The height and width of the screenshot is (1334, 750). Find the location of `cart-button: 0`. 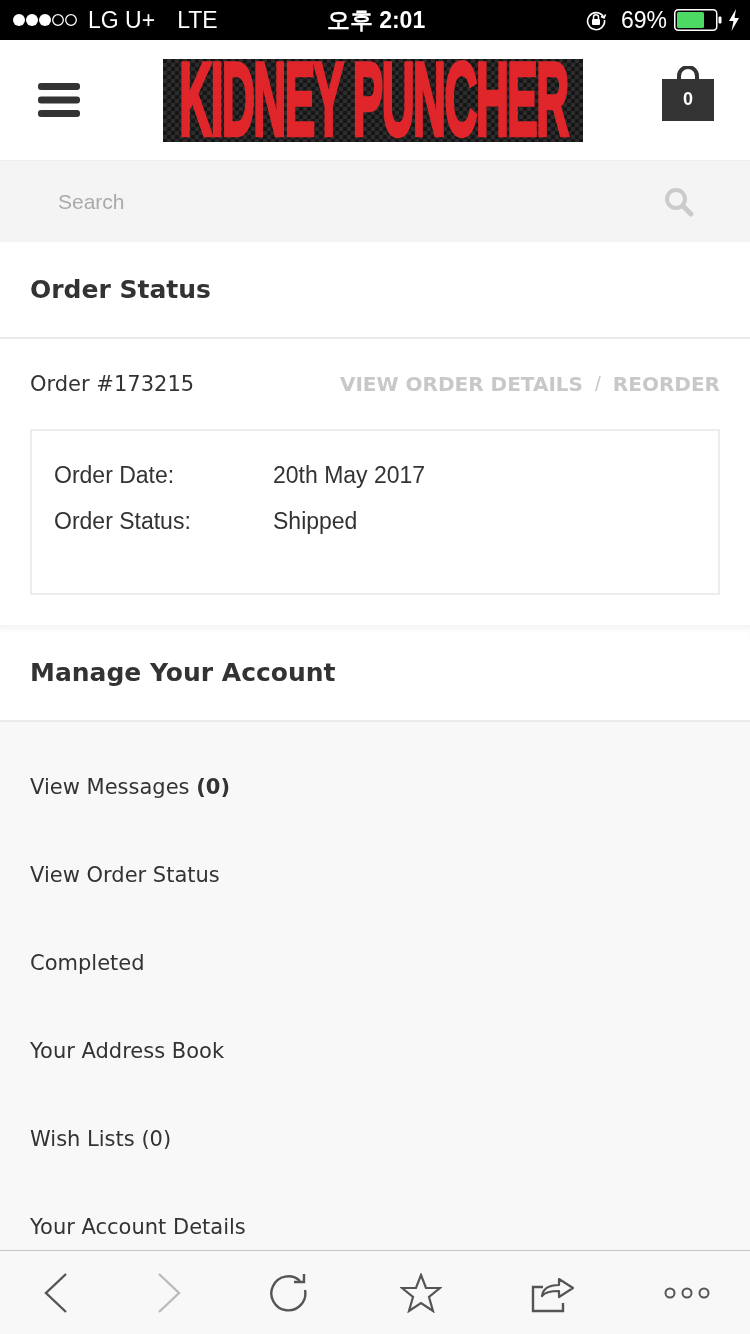

cart-button: 0 is located at coordinates (688, 93).